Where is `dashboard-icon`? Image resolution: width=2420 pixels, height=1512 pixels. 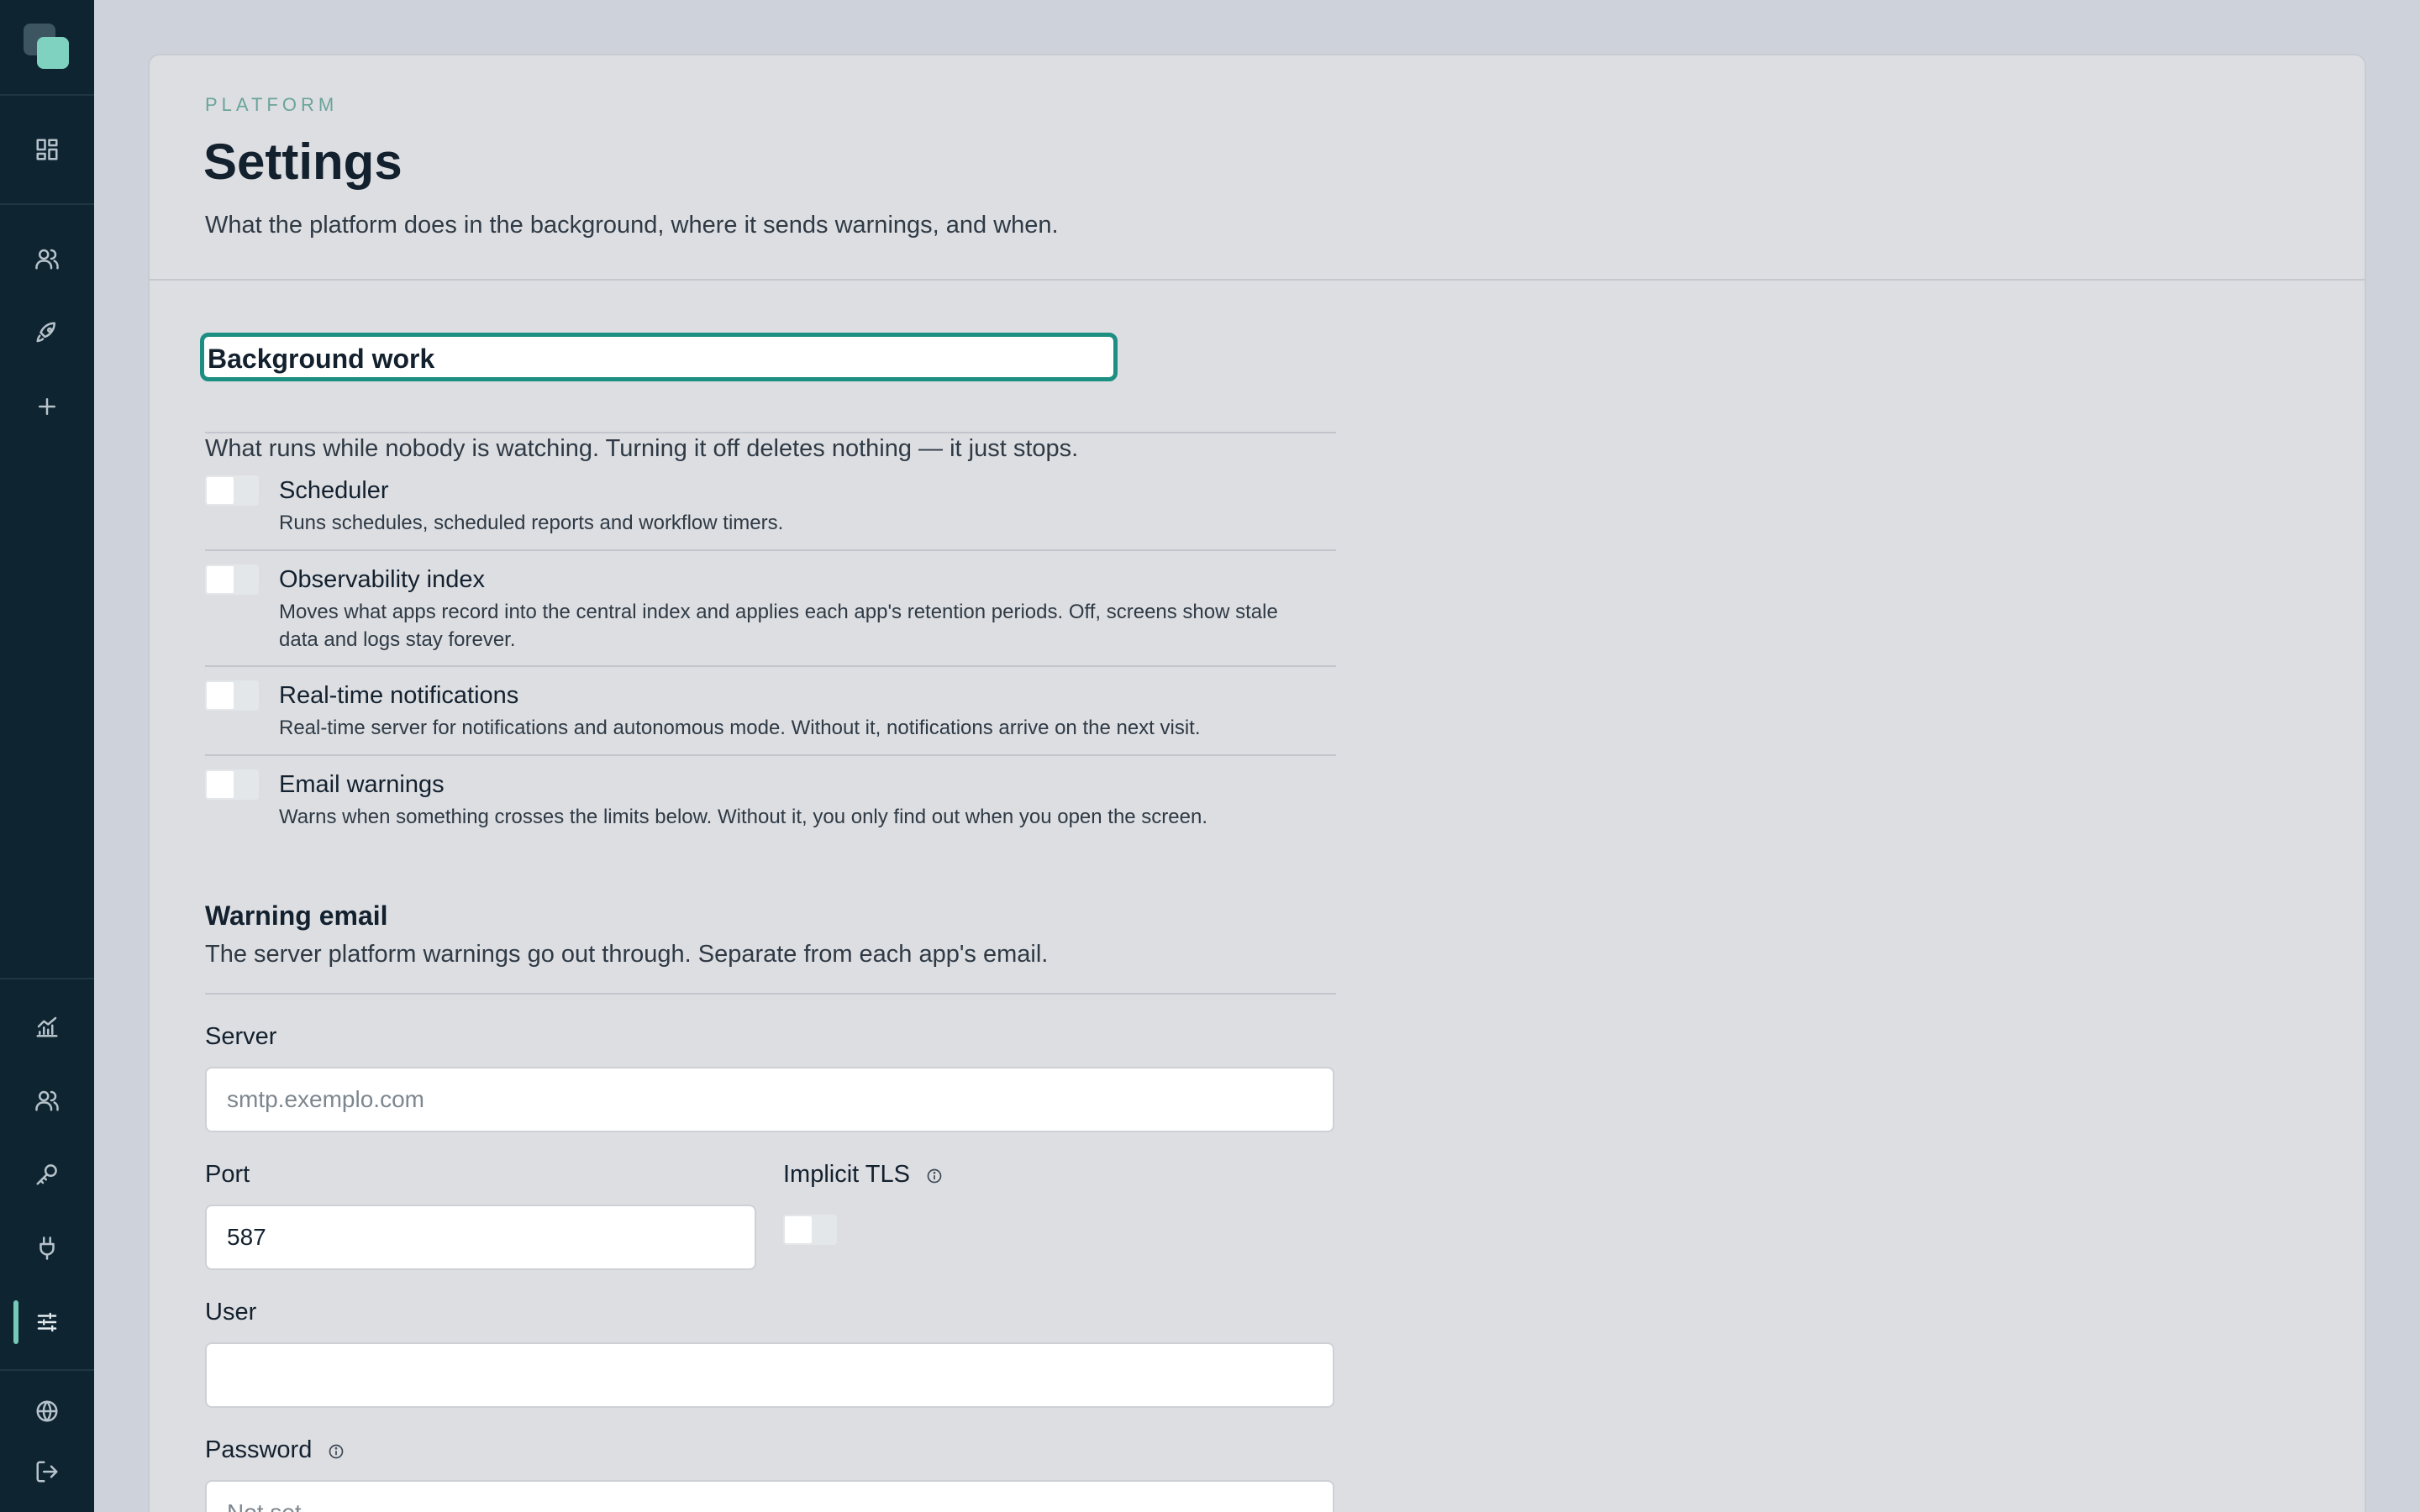 dashboard-icon is located at coordinates (47, 149).